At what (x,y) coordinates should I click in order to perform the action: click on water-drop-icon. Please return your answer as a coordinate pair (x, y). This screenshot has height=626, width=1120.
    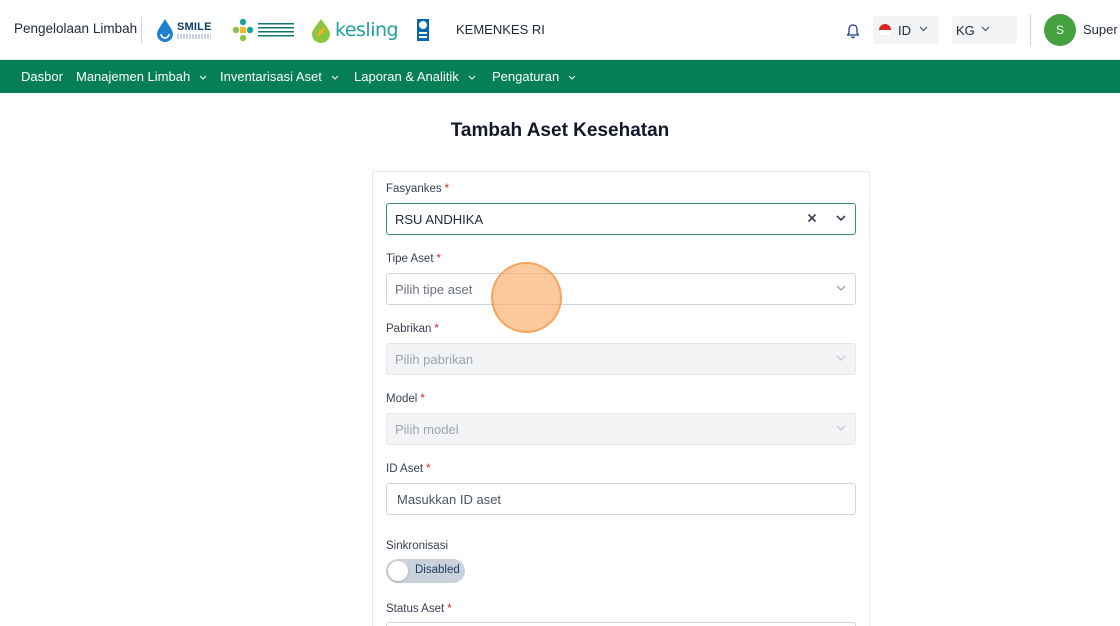
    Looking at the image, I should click on (165, 30).